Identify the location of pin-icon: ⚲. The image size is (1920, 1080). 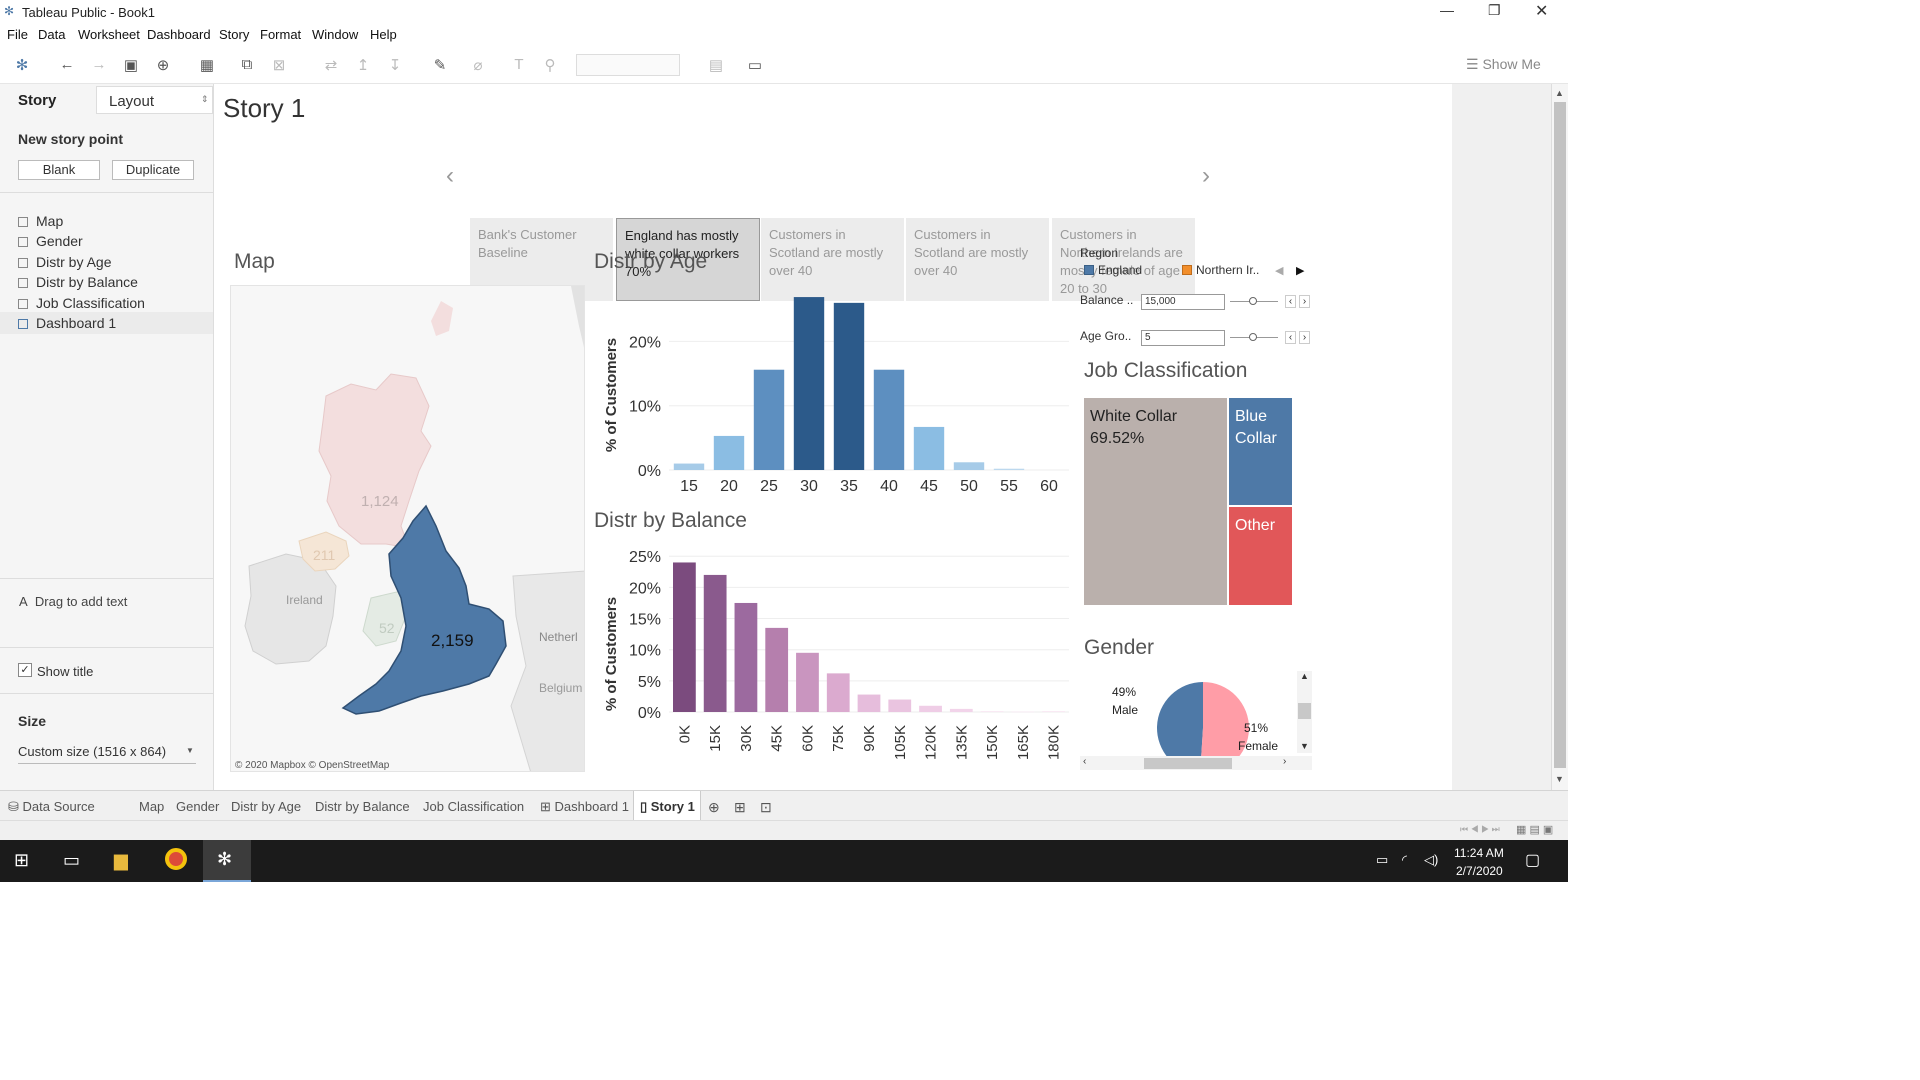
(550, 65).